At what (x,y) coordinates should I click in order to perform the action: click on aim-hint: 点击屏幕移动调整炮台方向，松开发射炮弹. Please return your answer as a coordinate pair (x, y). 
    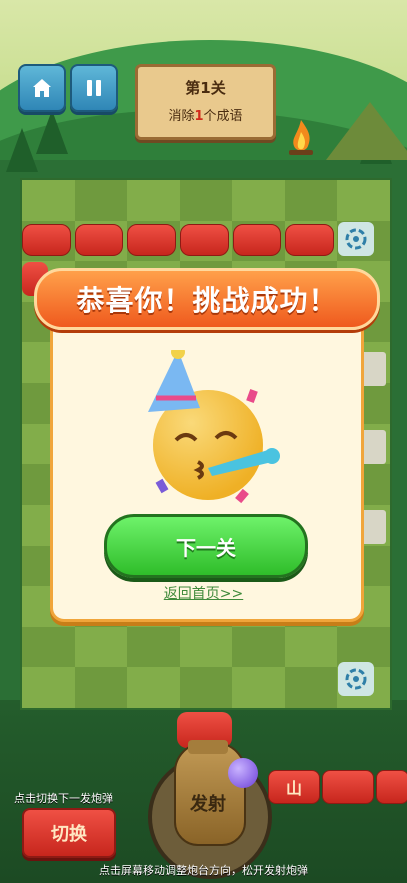
    Looking at the image, I should click on (203, 870).